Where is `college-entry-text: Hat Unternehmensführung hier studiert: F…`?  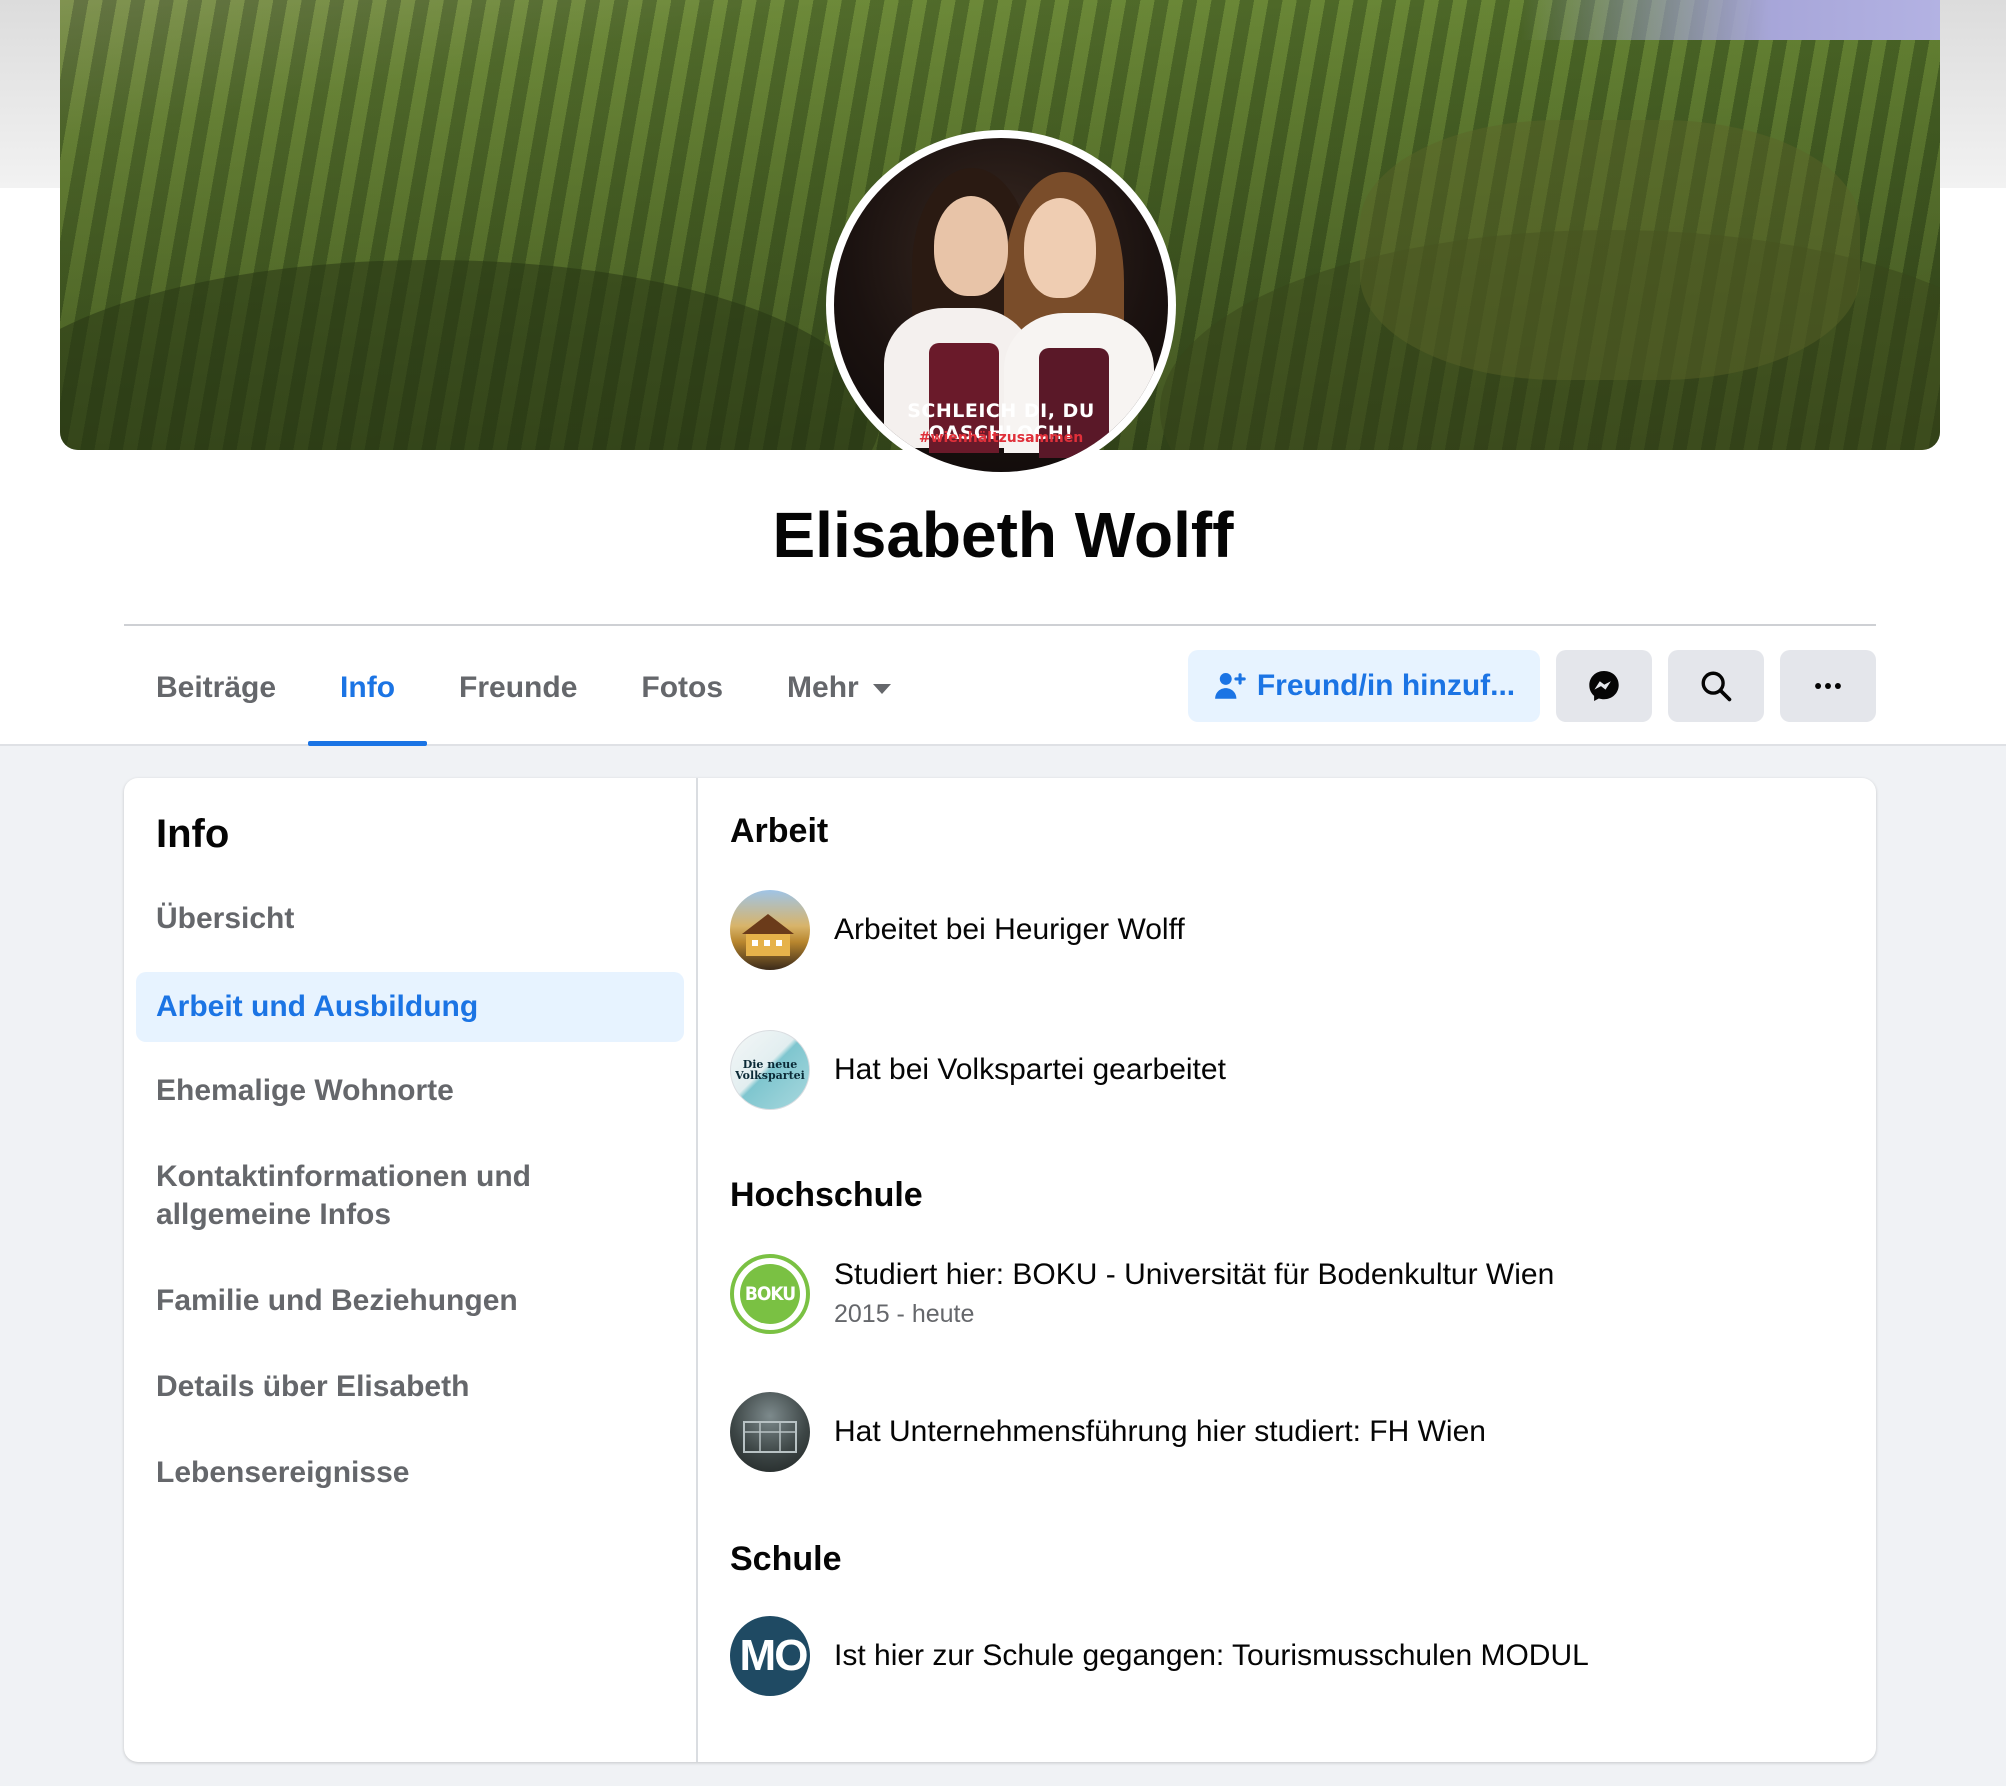 college-entry-text: Hat Unternehmensführung hier studiert: F… is located at coordinates (1160, 1431).